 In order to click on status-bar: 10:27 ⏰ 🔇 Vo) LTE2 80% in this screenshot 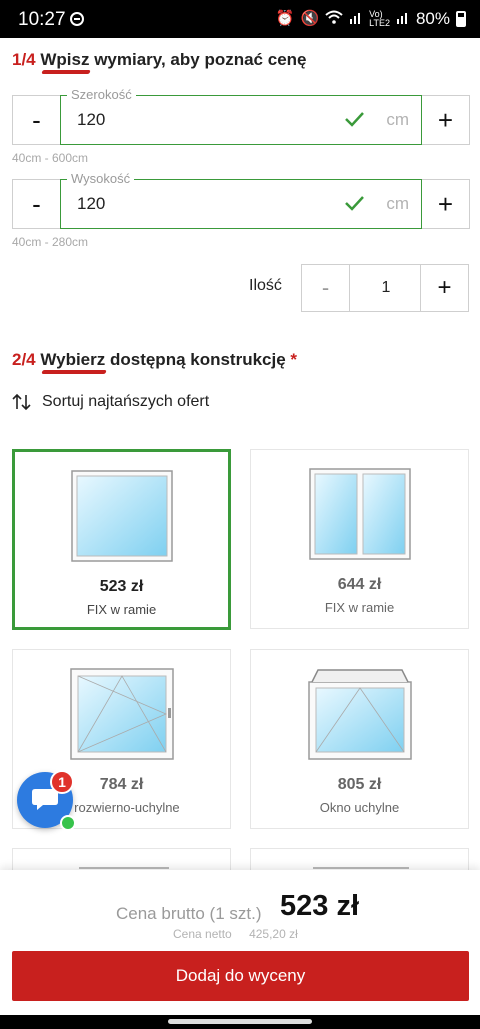, I will do `click(240, 19)`.